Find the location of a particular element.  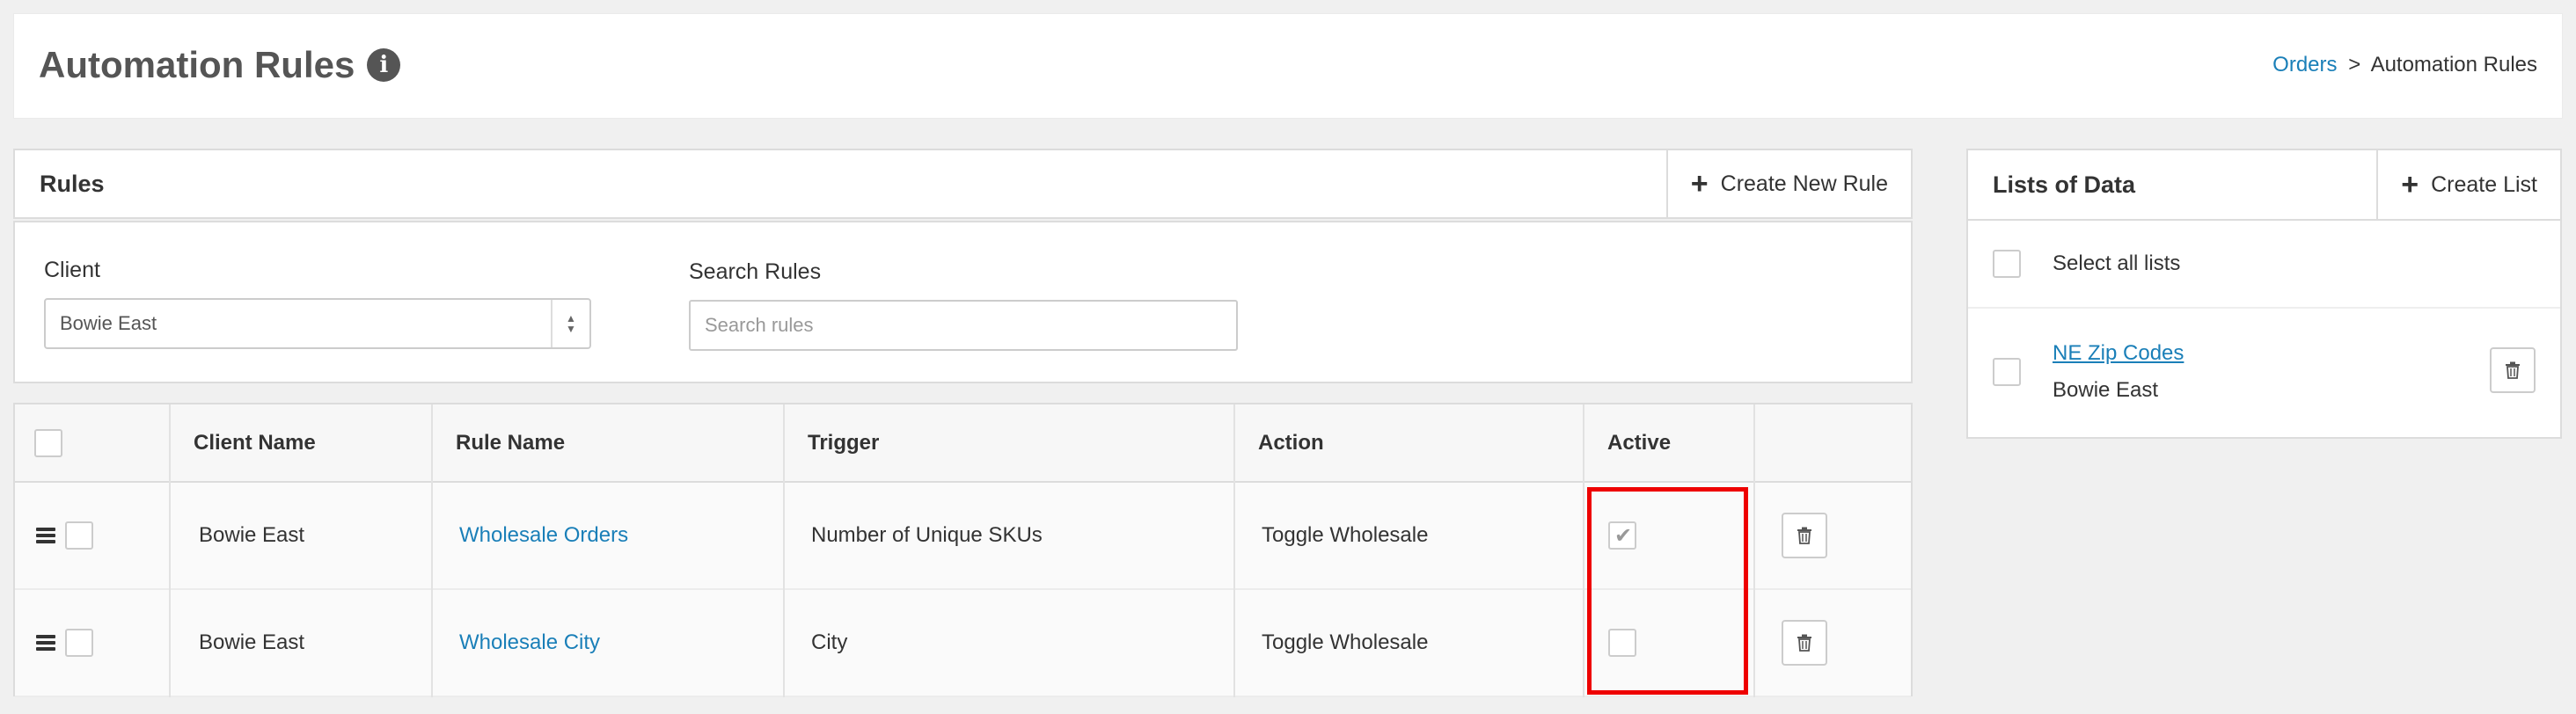

column-header-active: Active is located at coordinates (1669, 443).